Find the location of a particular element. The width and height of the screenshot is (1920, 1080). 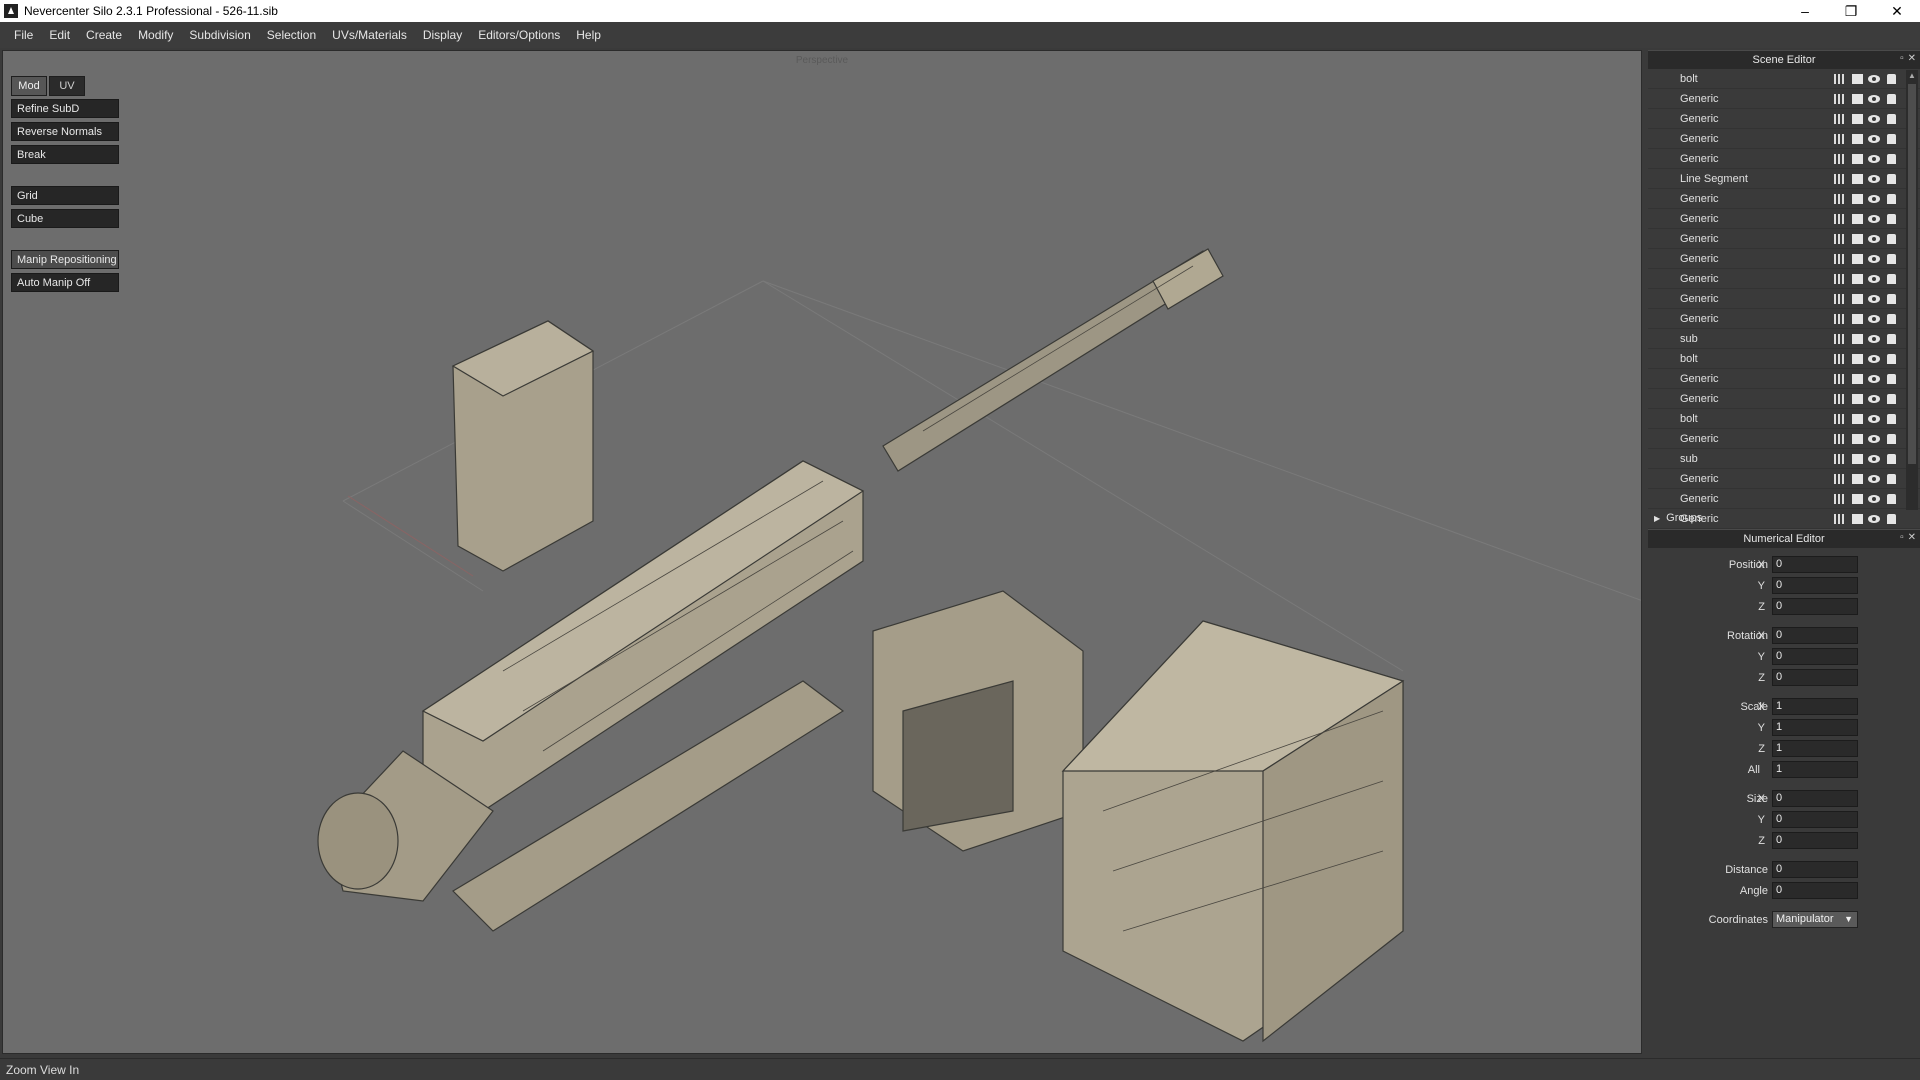

tab-uv: UV is located at coordinates (67, 86).